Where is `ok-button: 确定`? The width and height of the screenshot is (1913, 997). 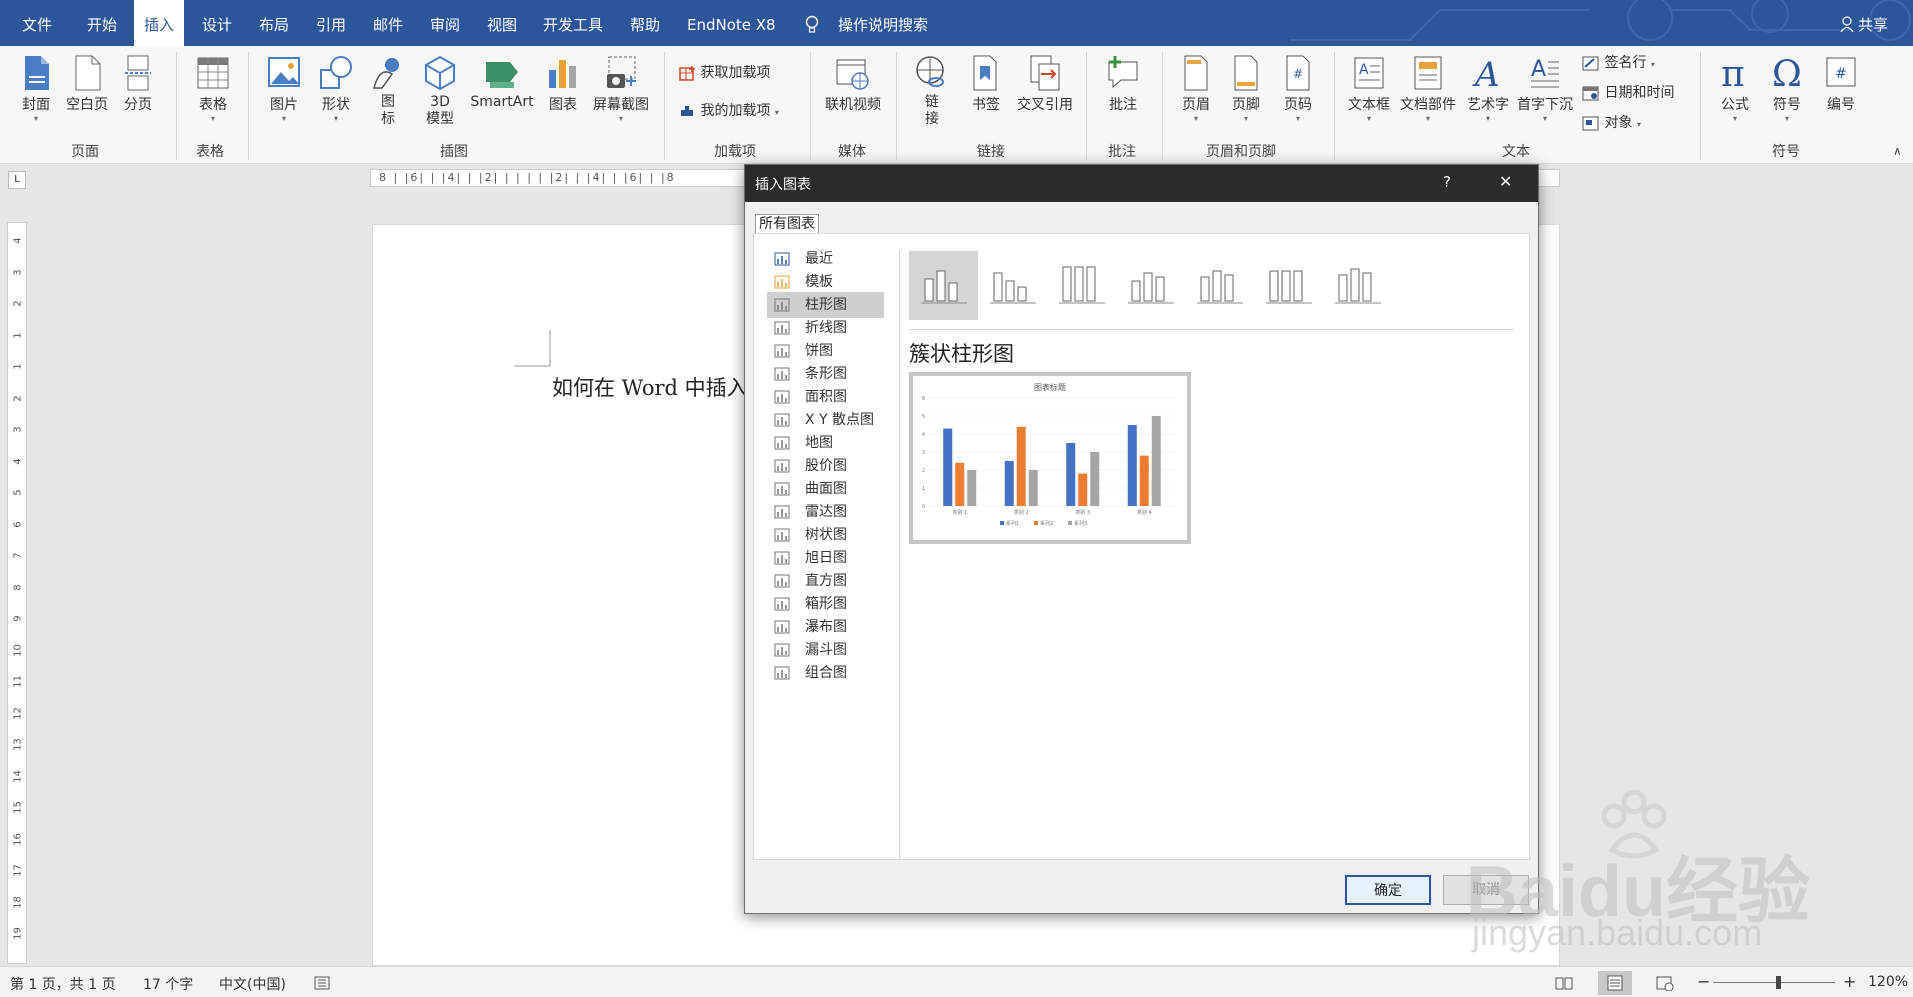
ok-button: 确定 is located at coordinates (1388, 890).